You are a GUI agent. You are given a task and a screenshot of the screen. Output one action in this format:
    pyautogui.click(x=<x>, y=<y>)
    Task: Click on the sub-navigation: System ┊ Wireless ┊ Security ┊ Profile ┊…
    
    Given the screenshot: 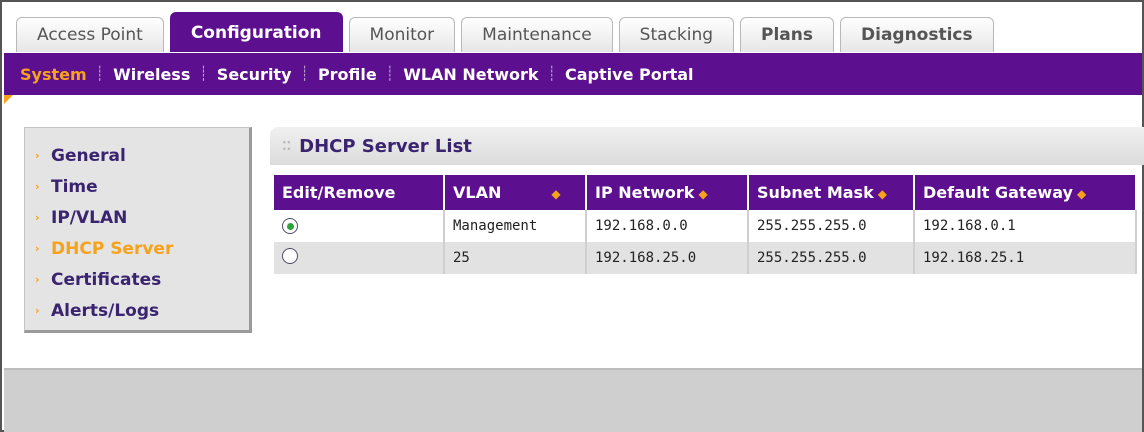 What is the action you would take?
    pyautogui.click(x=573, y=74)
    